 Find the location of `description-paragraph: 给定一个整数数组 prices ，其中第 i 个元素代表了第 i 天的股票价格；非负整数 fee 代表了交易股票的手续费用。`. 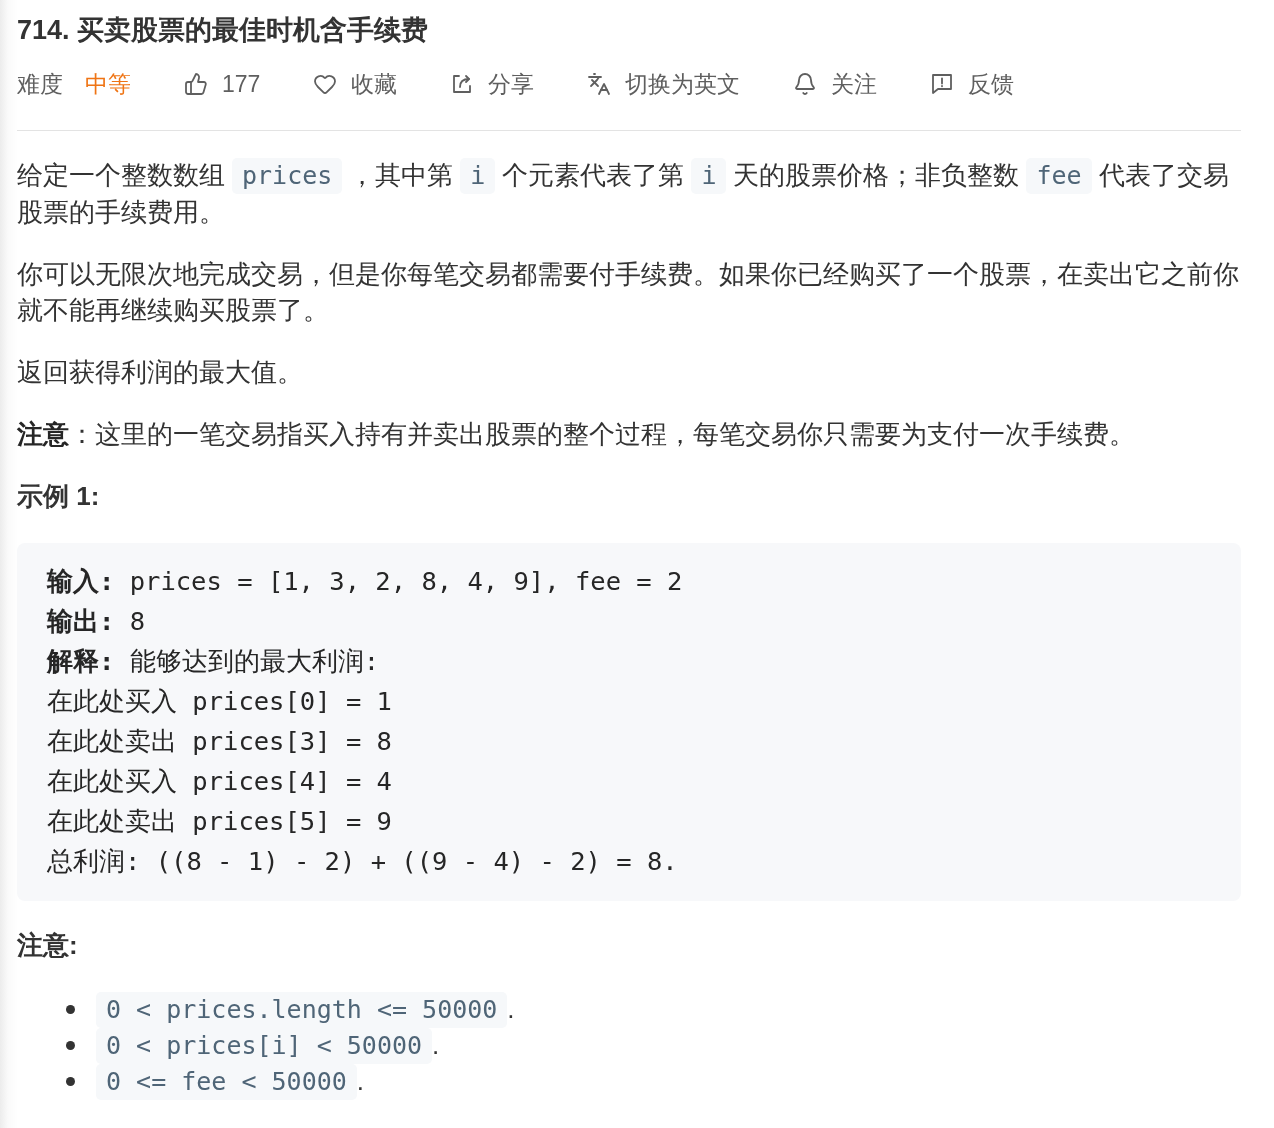

description-paragraph: 给定一个整数数组 prices ，其中第 i 个元素代表了第 i 天的股票价格；非负整数 fee 代表了交易股票的手续费用。 is located at coordinates (623, 193).